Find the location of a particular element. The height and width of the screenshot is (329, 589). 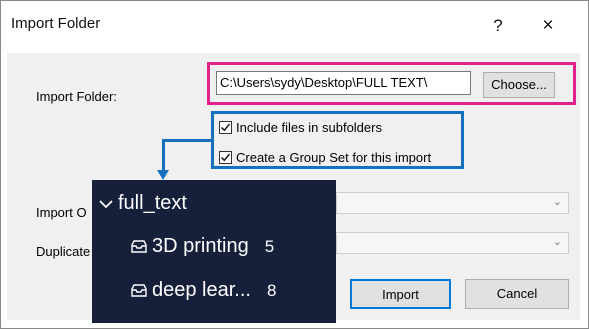

connector-line is located at coordinates (187, 140).